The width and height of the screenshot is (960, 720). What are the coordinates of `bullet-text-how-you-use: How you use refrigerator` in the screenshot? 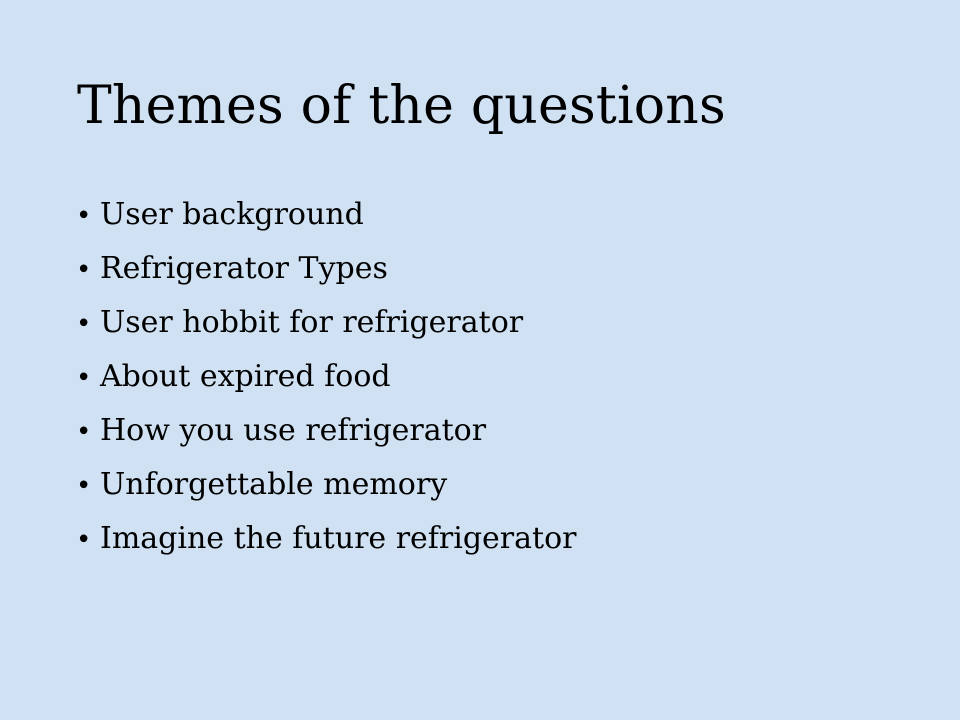 It's located at (293, 430).